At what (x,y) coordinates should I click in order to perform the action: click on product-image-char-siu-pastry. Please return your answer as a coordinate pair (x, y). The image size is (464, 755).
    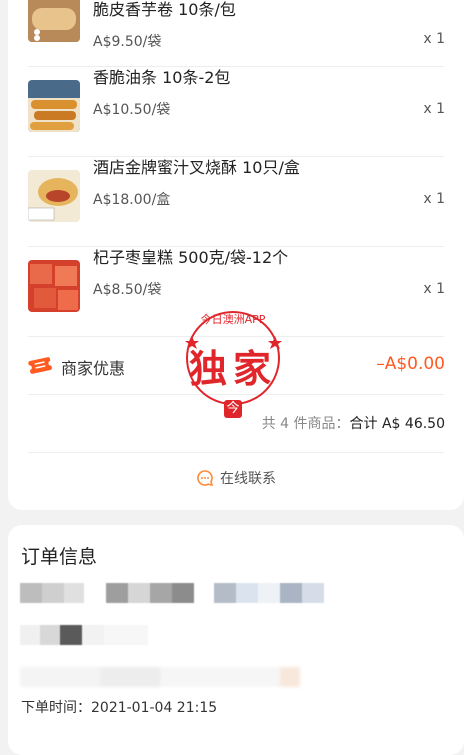
    Looking at the image, I should click on (54, 196).